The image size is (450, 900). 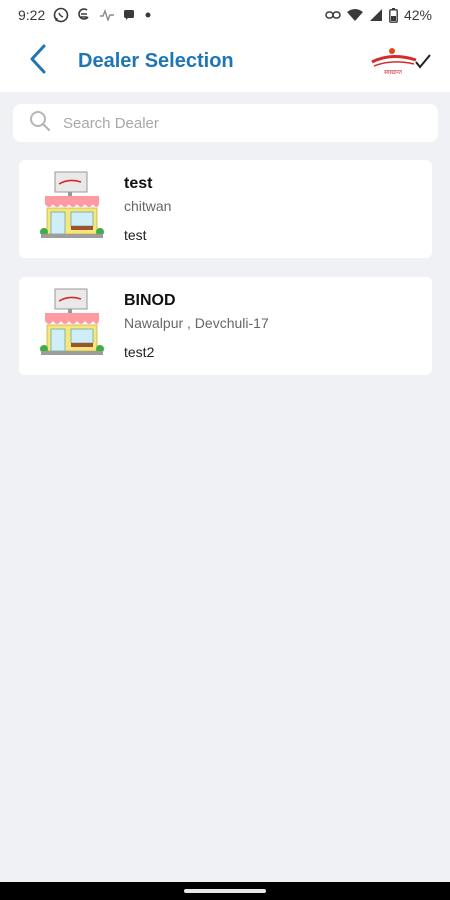 I want to click on system-nav-bar, so click(x=225, y=891).